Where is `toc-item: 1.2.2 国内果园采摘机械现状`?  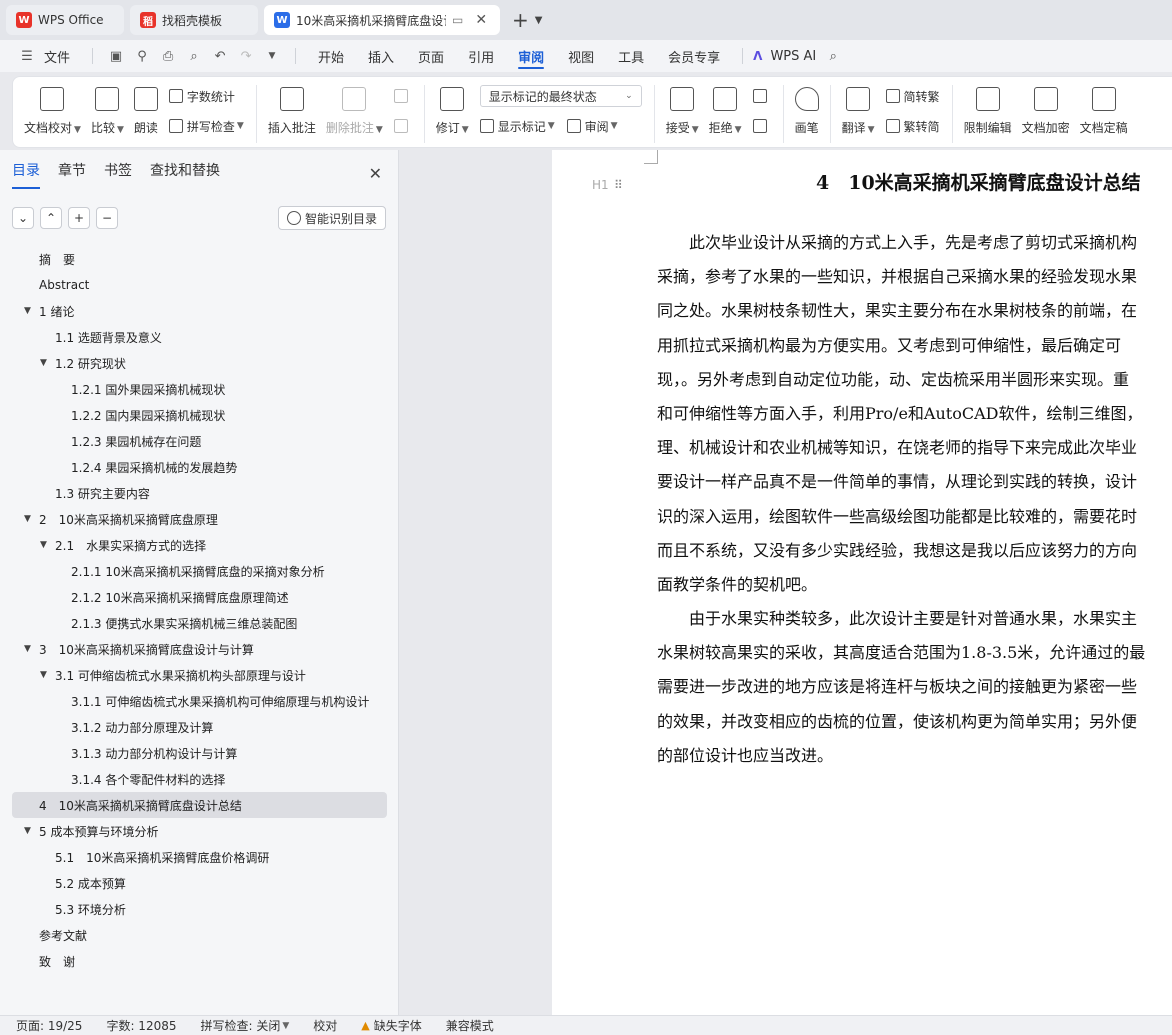
toc-item: 1.2.2 国内果园采摘机械现状 is located at coordinates (199, 415).